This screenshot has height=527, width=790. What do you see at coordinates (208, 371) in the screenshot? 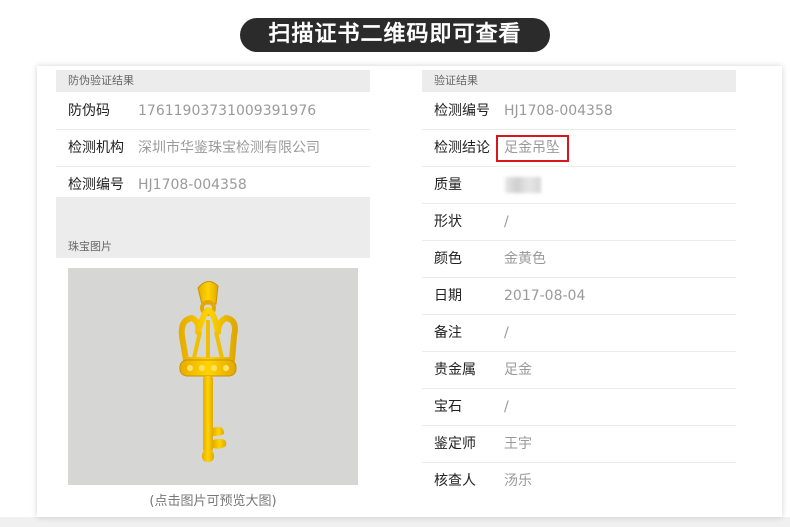
I see `gold-key-pendant-image` at bounding box center [208, 371].